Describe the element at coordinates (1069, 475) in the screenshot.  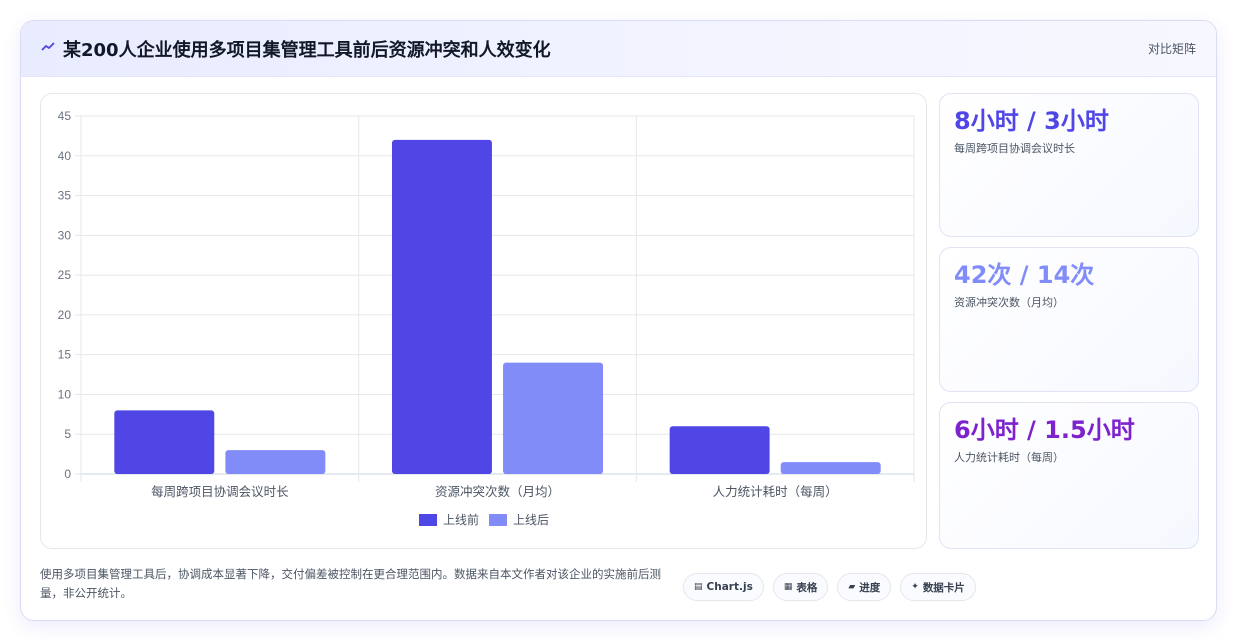
I see `stat-card-stats-time: 6小时 / 1.5小时 人力统计耗时（每周）` at that location.